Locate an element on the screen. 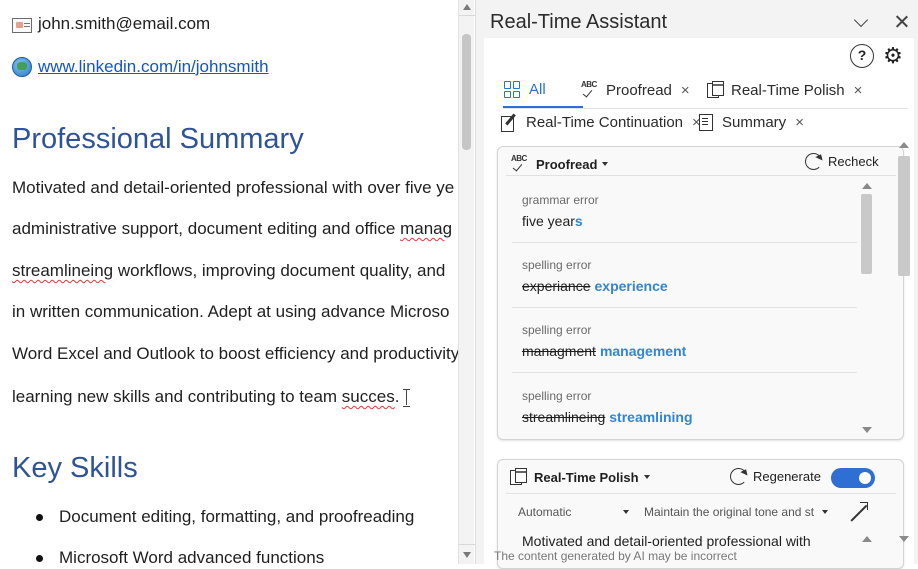  refresh-icon is located at coordinates (738, 476).